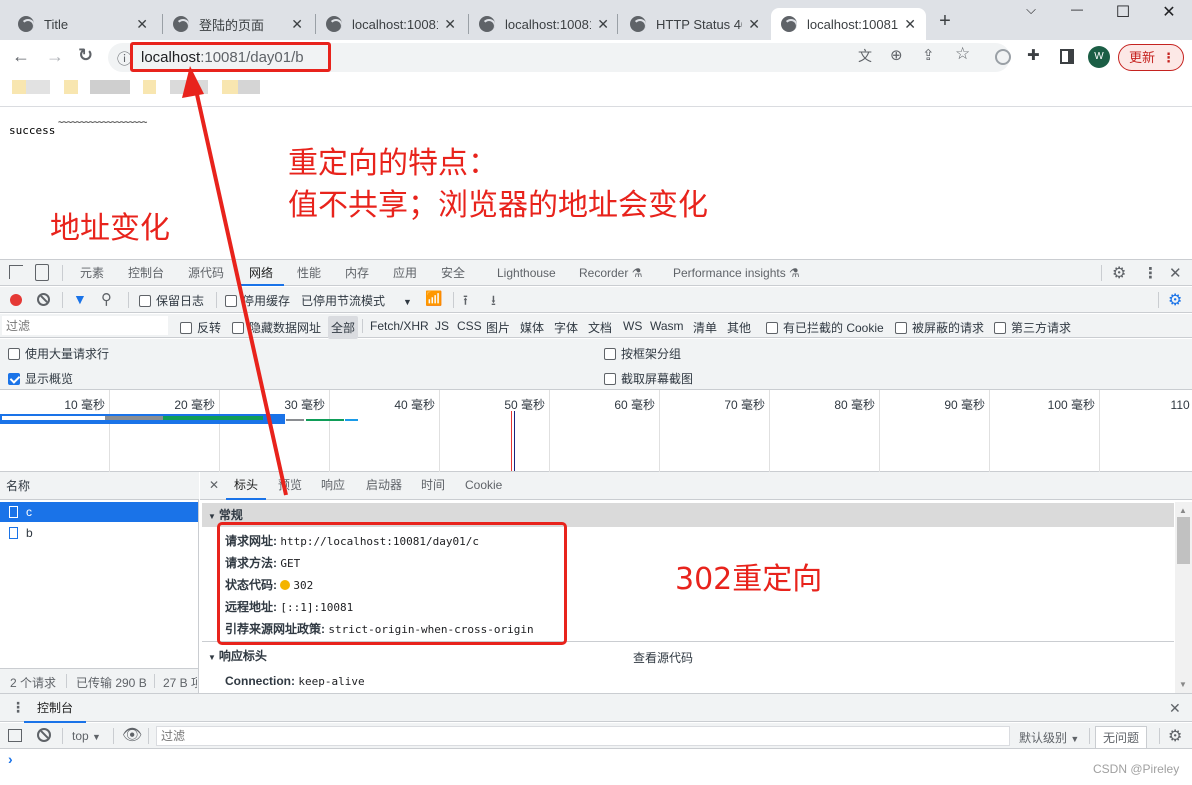 The image size is (1192, 785). Describe the element at coordinates (1175, 273) in the screenshot. I see `close-devtools-icon: ✕` at that location.